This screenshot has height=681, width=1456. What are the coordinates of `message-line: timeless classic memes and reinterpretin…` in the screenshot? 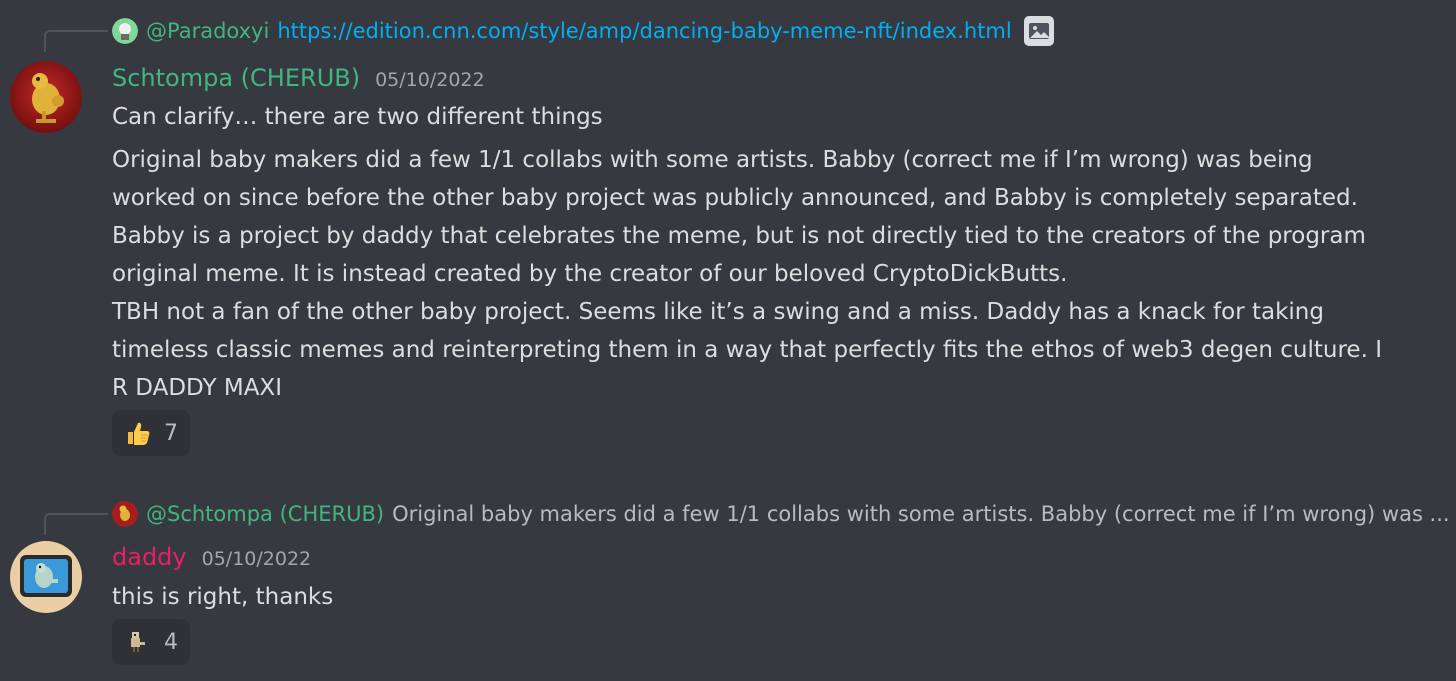 It's located at (747, 350).